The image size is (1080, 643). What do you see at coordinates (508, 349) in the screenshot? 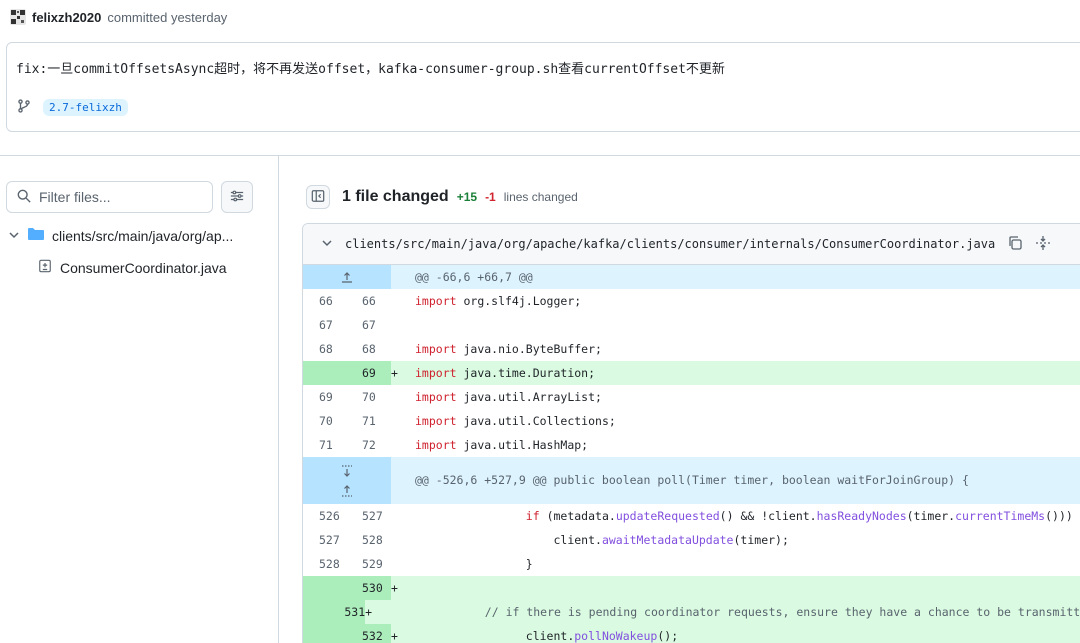
I see `diff-code: import java.nio.ByteBuffer;` at bounding box center [508, 349].